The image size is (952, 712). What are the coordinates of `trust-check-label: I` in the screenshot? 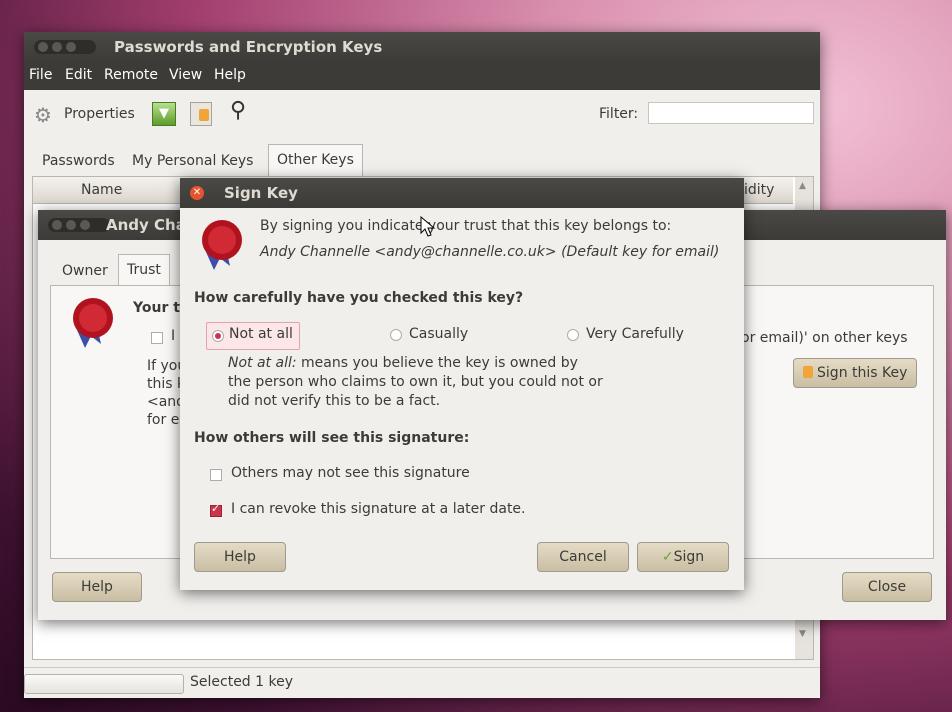 It's located at (173, 336).